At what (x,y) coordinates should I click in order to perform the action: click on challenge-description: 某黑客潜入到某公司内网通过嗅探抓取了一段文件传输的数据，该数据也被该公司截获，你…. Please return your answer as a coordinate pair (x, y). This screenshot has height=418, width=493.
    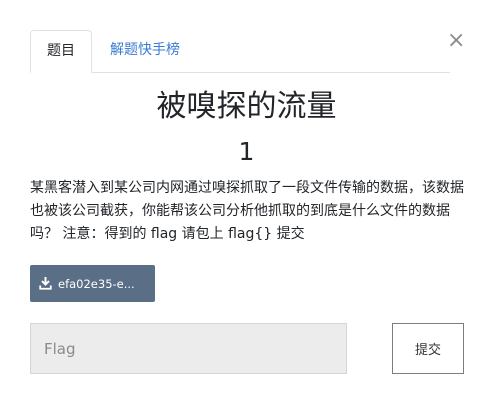
    Looking at the image, I should click on (247, 211).